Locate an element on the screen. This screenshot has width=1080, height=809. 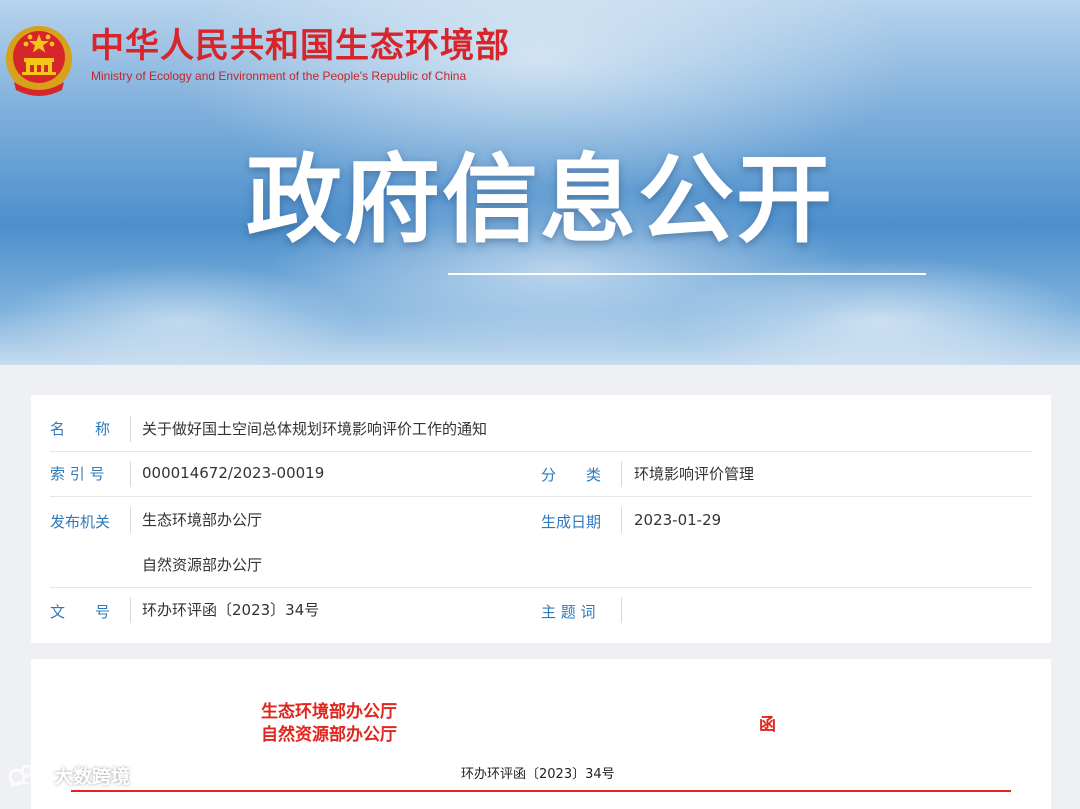
category-value: 环境影响评价管理 is located at coordinates (694, 474).